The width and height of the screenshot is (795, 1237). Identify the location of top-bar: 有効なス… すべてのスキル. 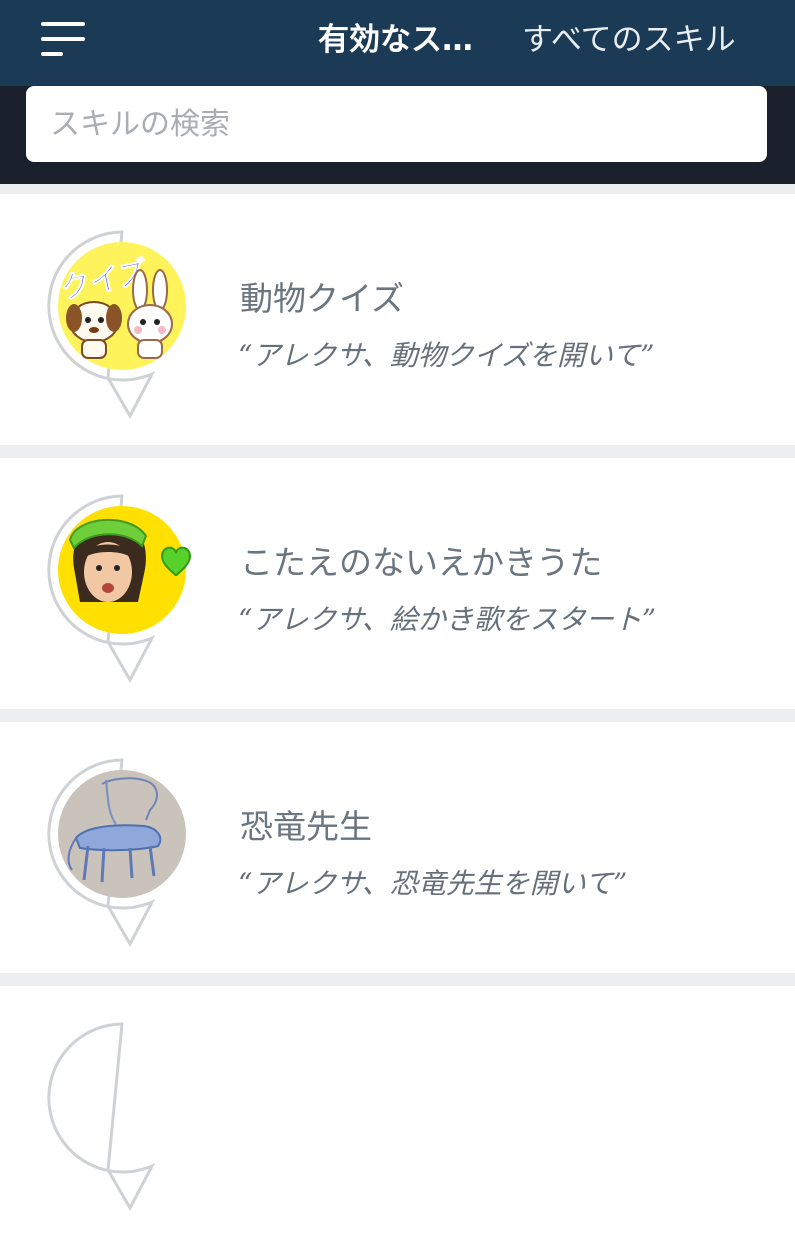
(397, 43).